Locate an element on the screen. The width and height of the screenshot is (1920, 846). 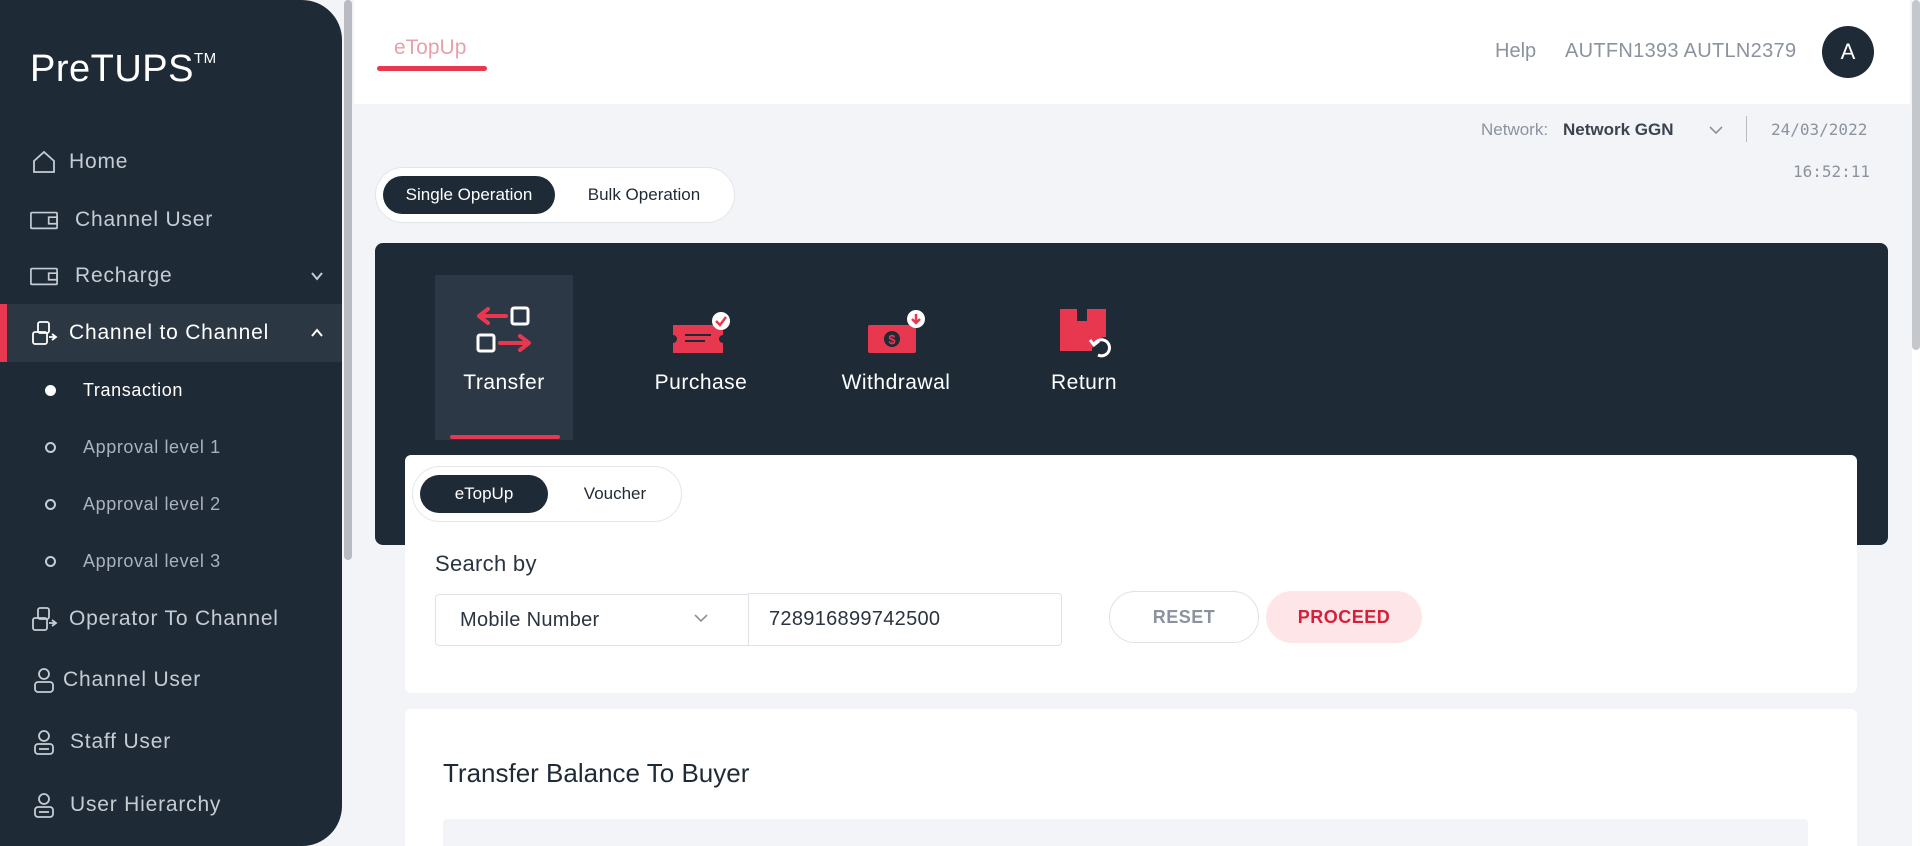
sidebar-item-operator-to-channel: Operator To Channel is located at coordinates (171, 619).